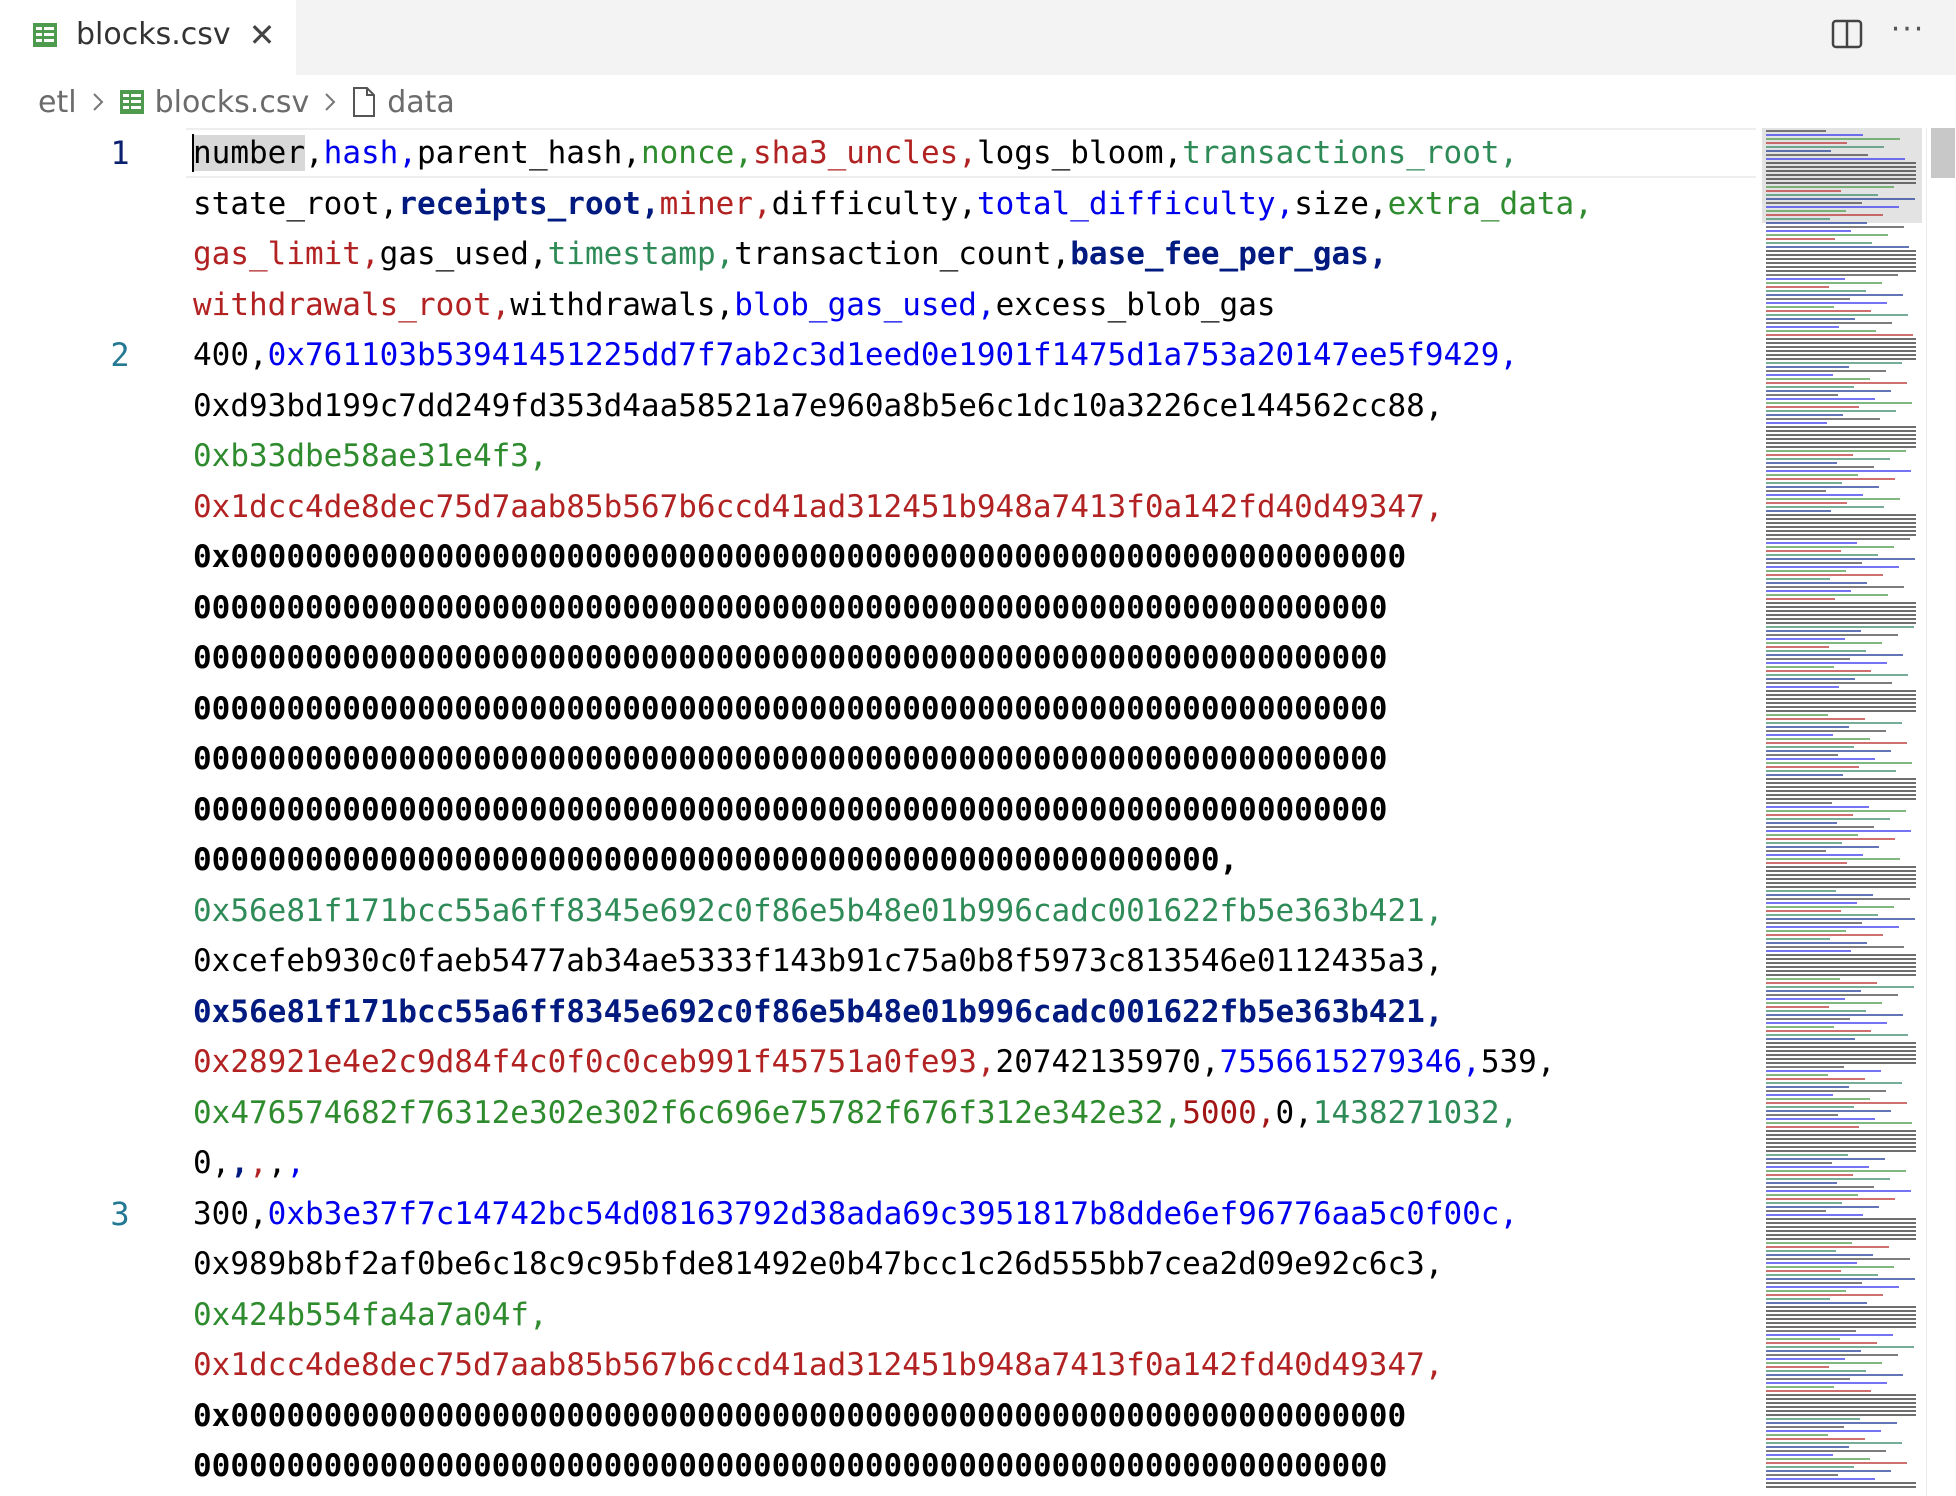 The width and height of the screenshot is (1956, 1496). I want to click on vertical-scrollbar, so click(1941, 812).